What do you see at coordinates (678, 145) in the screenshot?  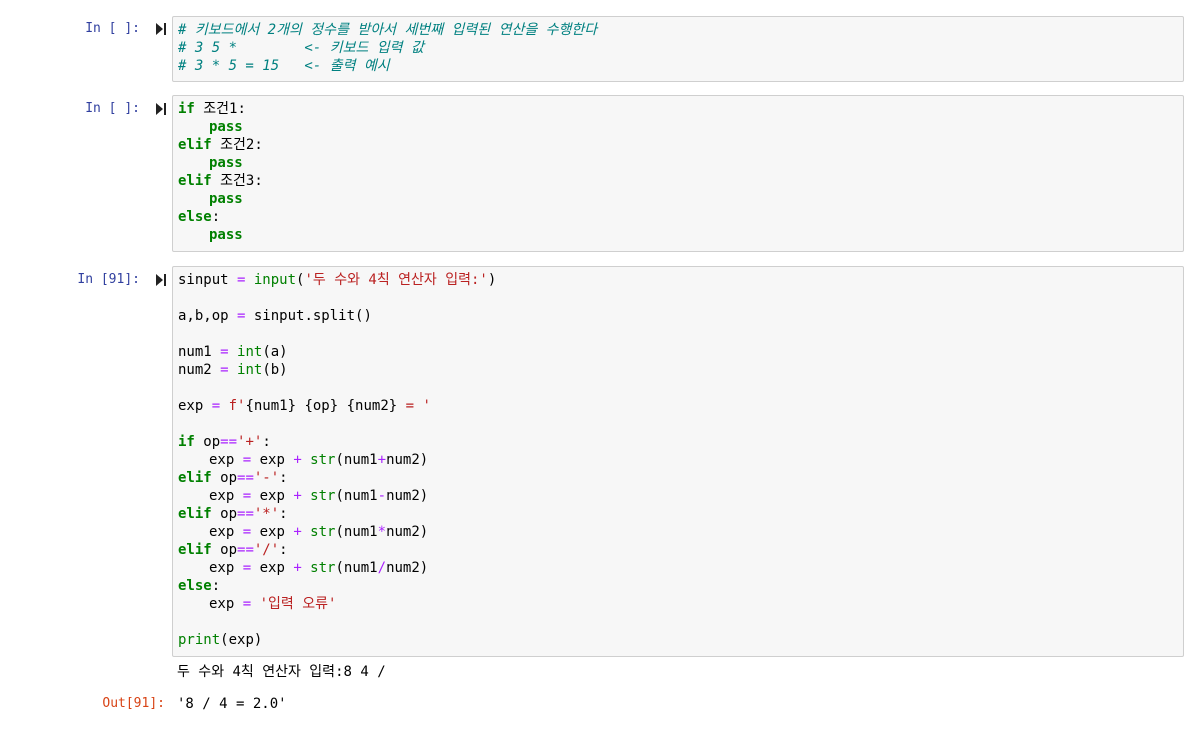 I see `code-line: elif 조건2:` at bounding box center [678, 145].